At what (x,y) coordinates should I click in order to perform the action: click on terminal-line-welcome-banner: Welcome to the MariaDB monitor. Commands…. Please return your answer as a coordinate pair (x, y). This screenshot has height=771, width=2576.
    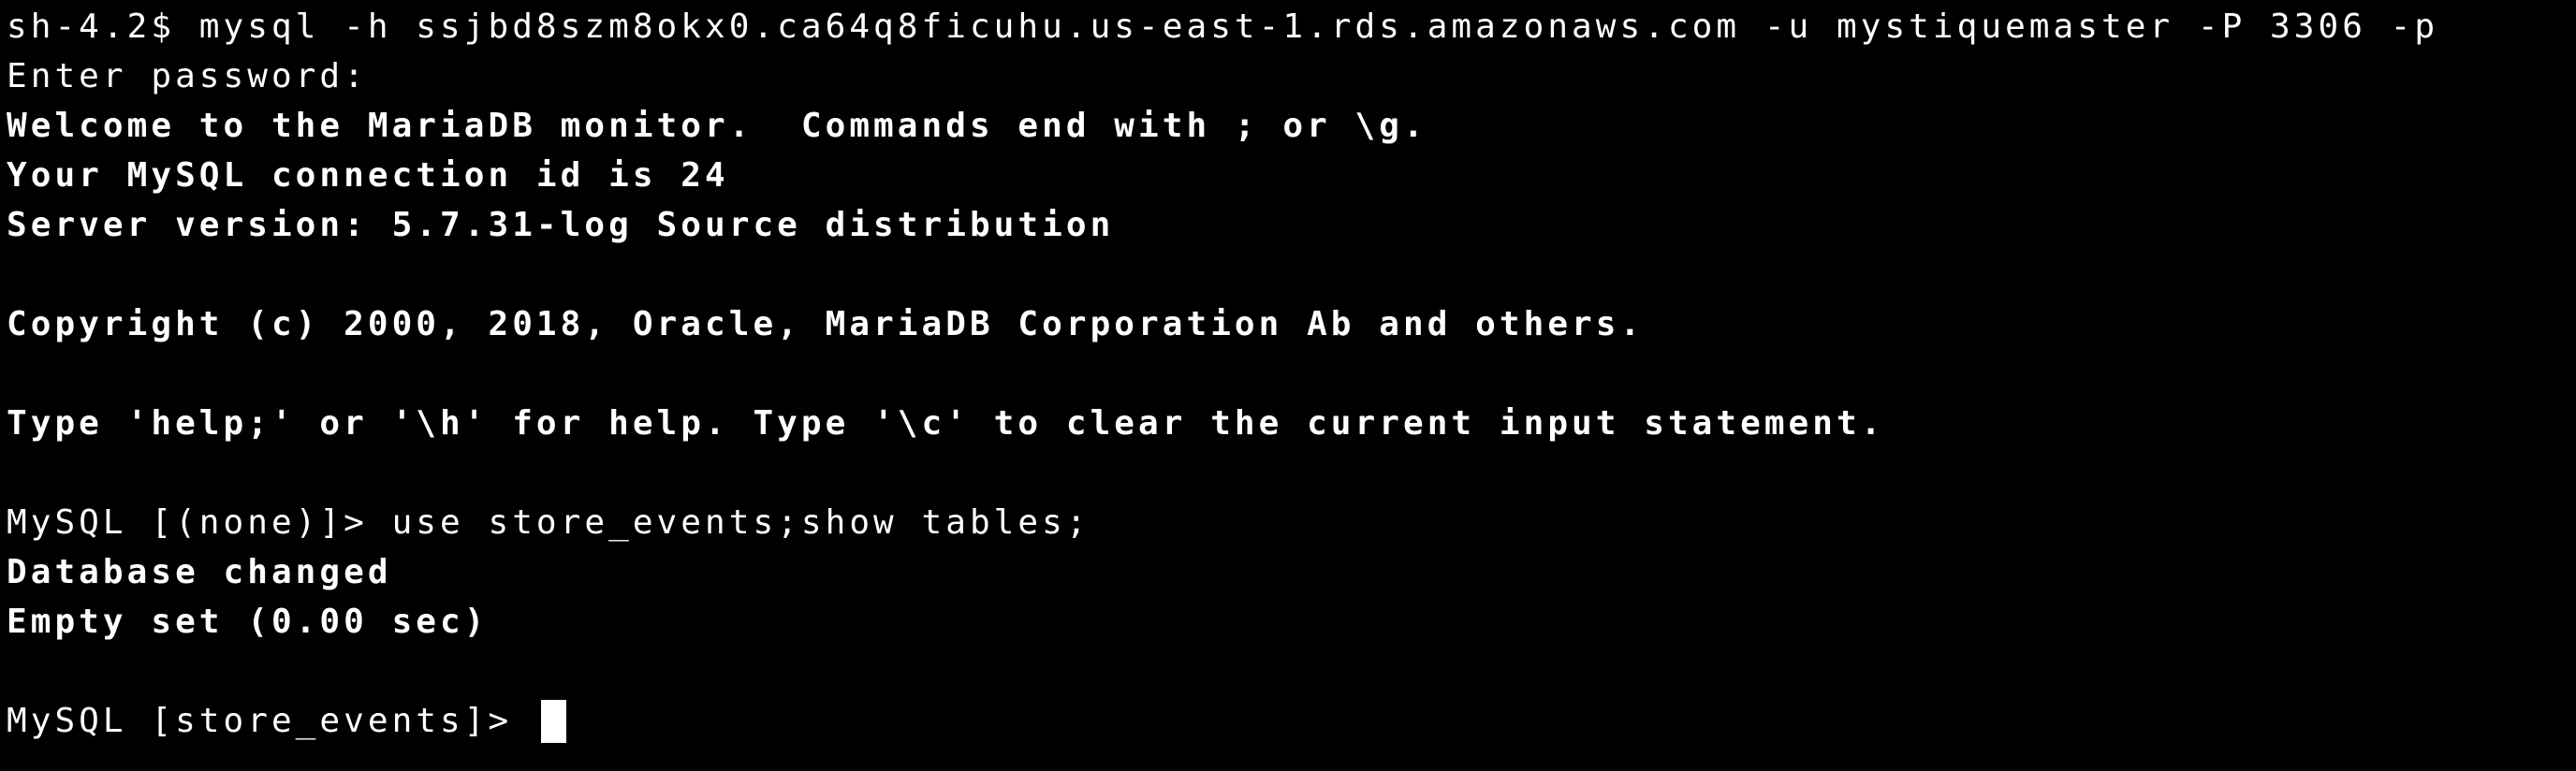
    Looking at the image, I should click on (717, 126).